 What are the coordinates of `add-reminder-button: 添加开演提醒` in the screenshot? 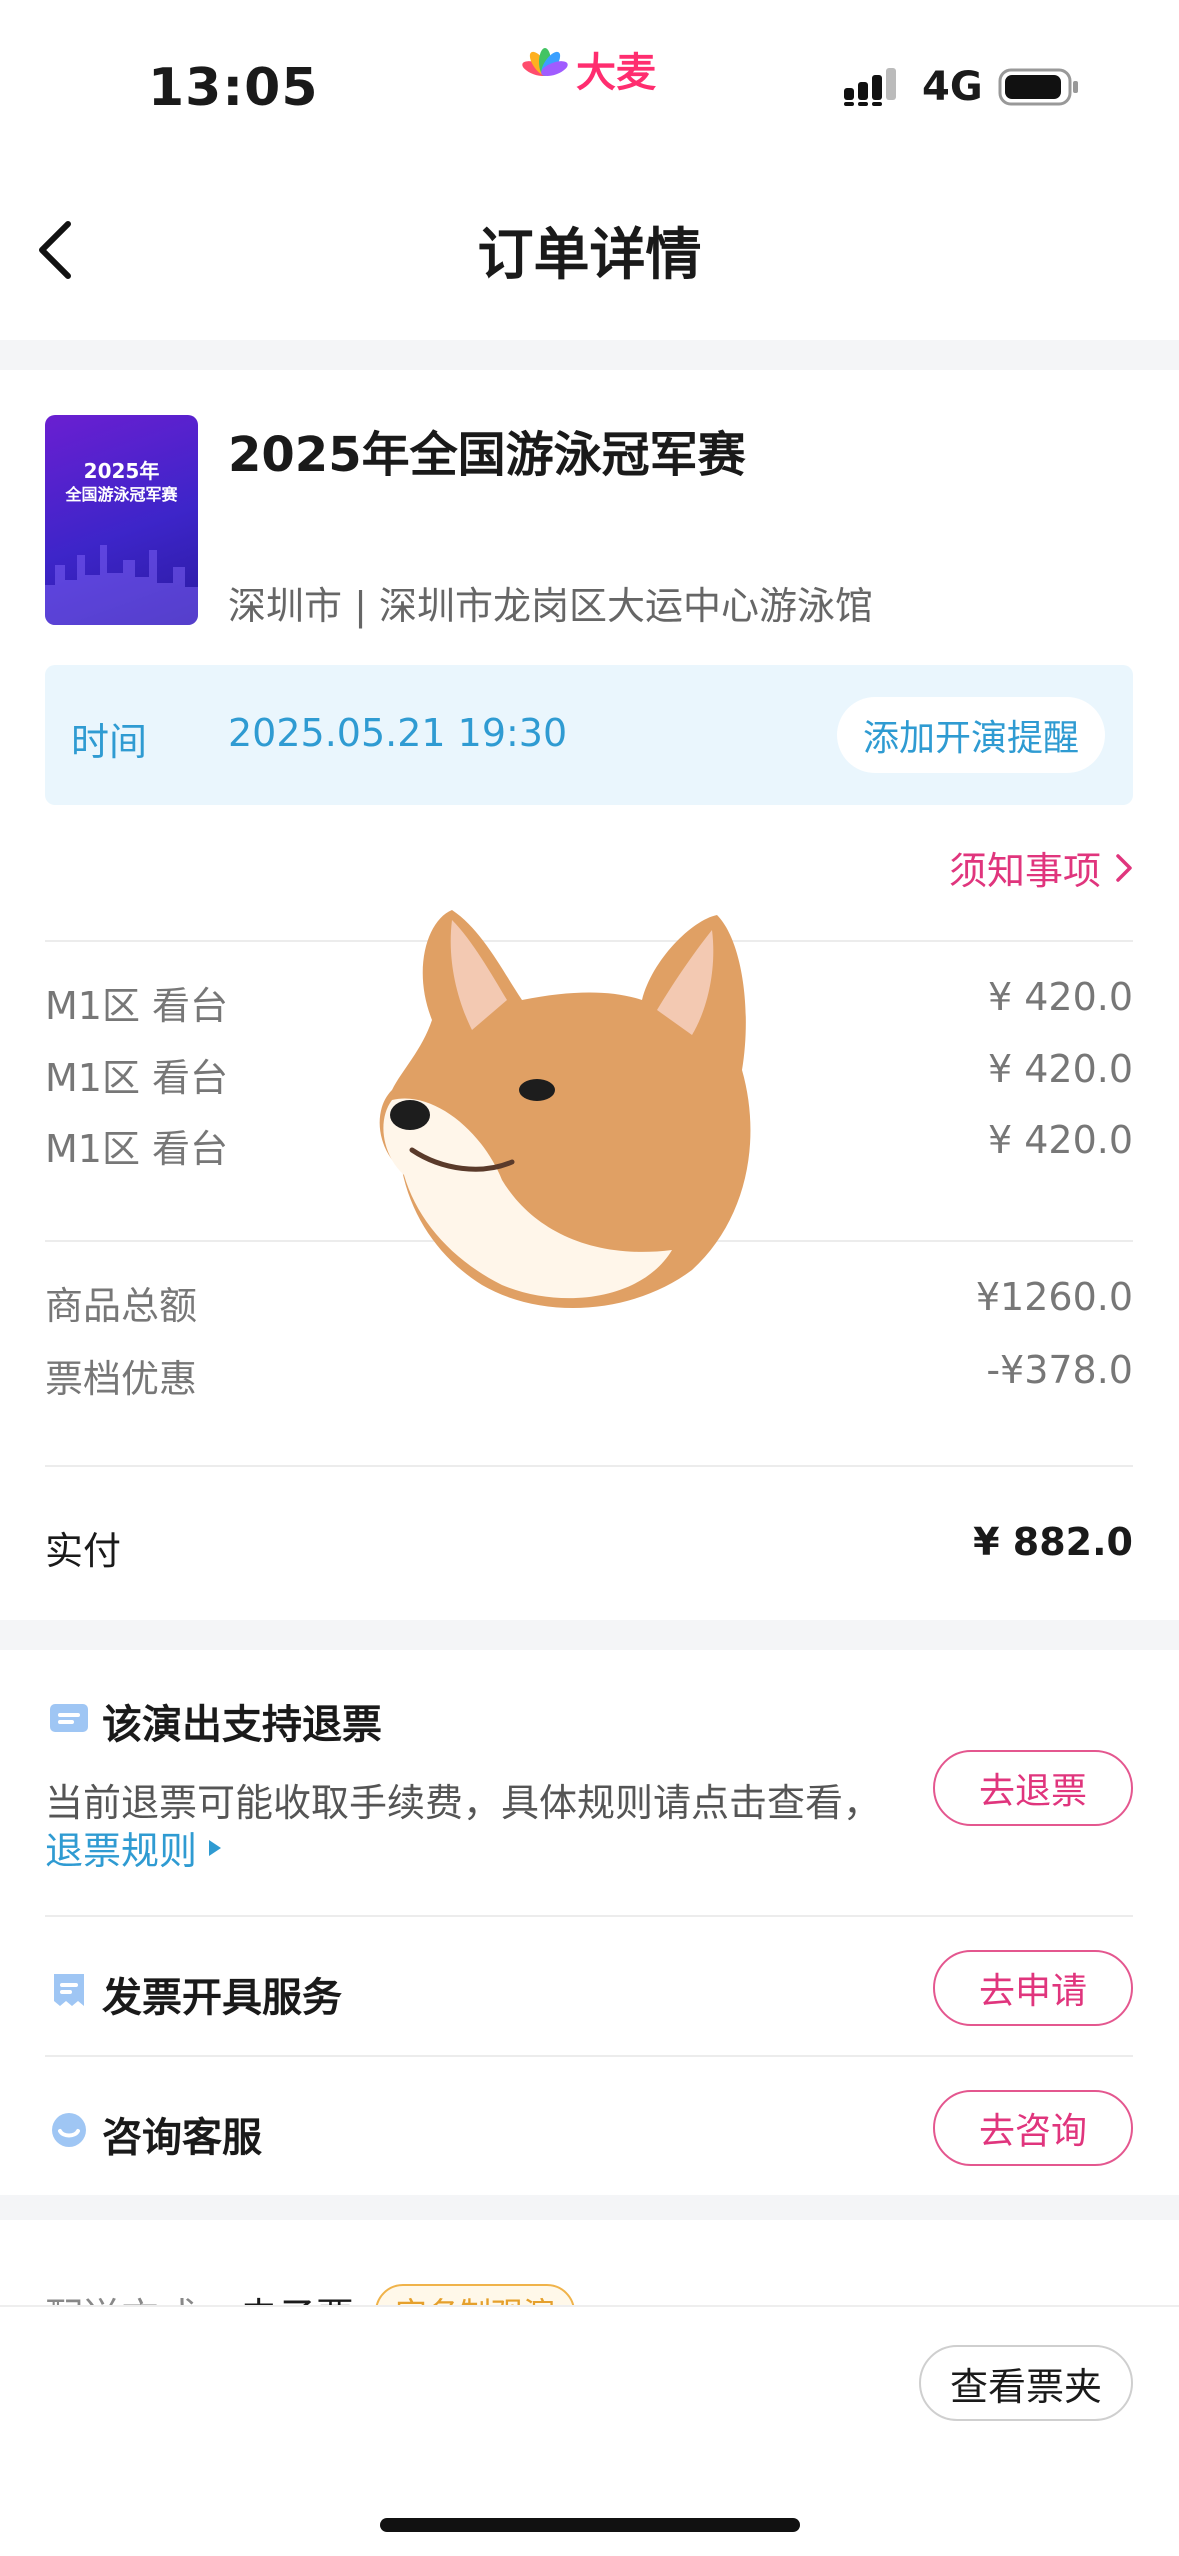 It's located at (971, 735).